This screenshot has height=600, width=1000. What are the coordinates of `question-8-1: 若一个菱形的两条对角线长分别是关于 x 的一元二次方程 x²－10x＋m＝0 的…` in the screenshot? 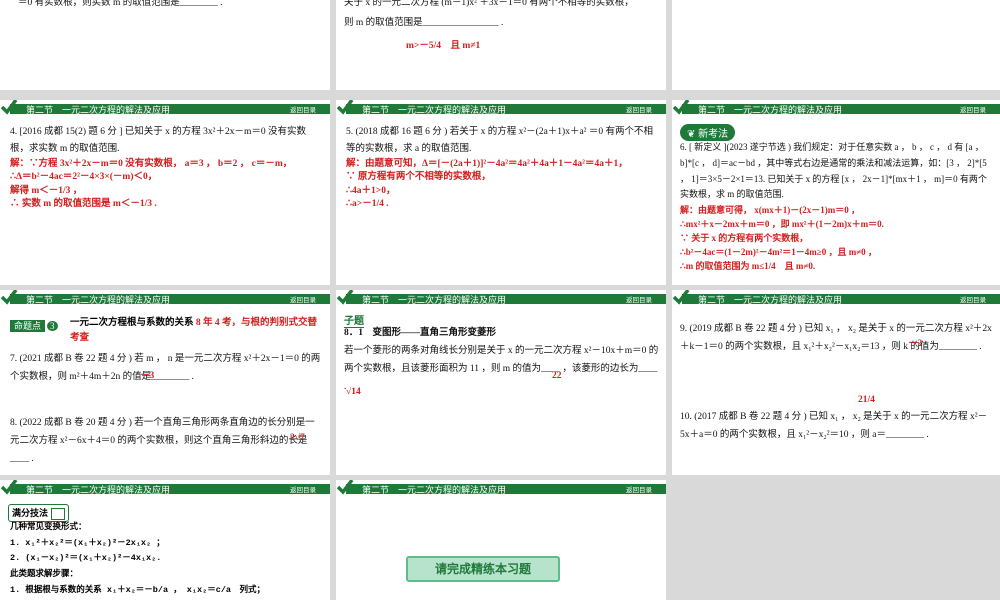 It's located at (501, 369).